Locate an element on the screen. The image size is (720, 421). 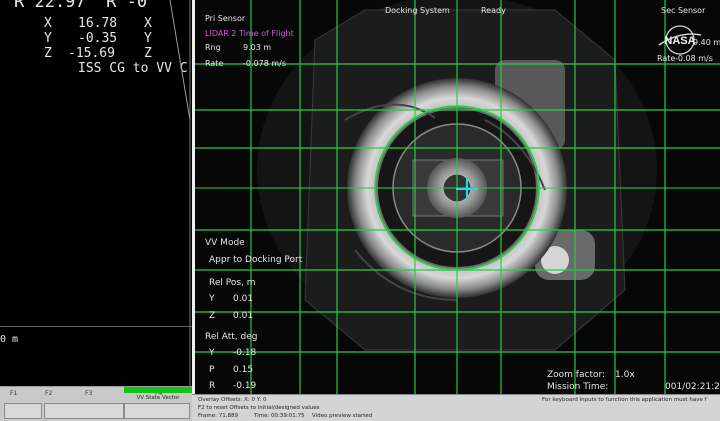
rate-value: -0.078 m/s is located at coordinates (264, 63).